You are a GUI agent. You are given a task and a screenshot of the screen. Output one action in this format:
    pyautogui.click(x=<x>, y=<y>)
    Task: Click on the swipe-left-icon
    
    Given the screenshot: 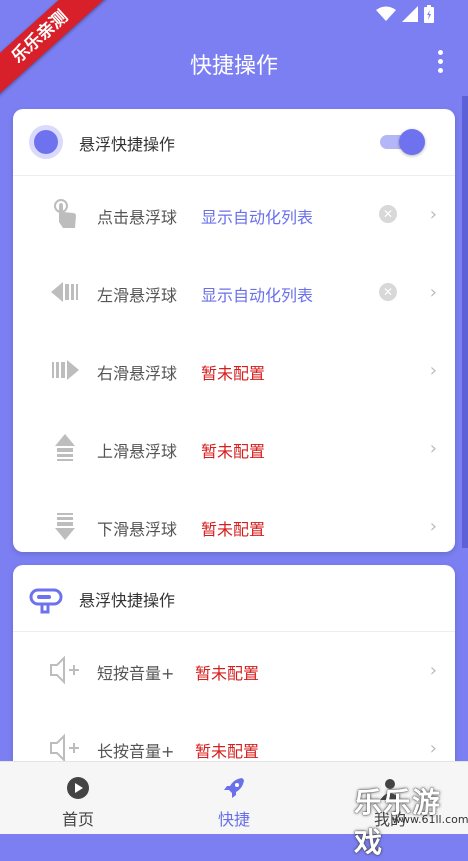 What is the action you would take?
    pyautogui.click(x=64, y=292)
    